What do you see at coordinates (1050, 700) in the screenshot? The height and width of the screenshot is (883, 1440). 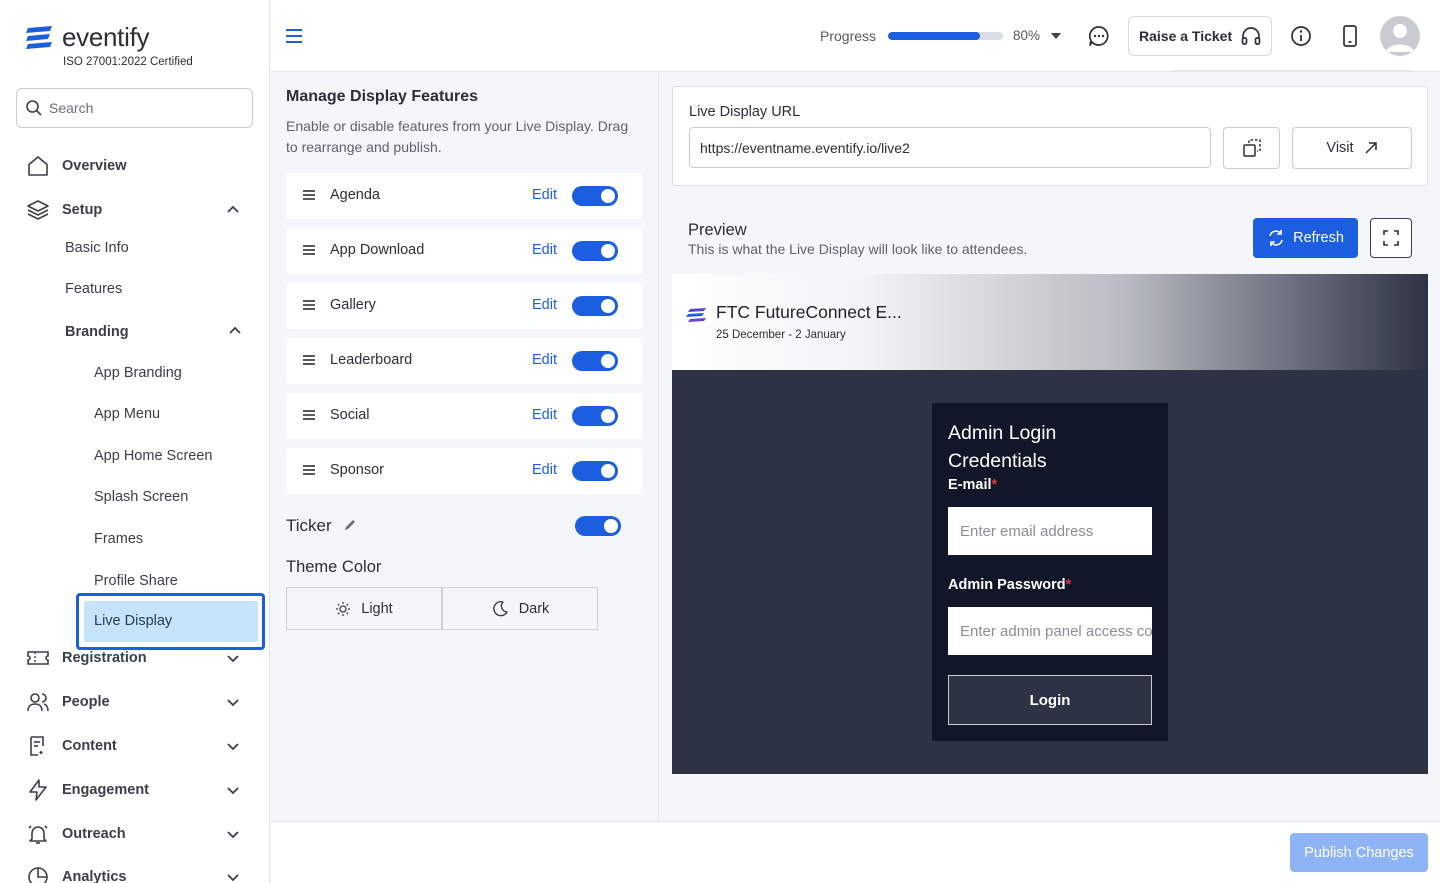 I see `login-button: Login` at bounding box center [1050, 700].